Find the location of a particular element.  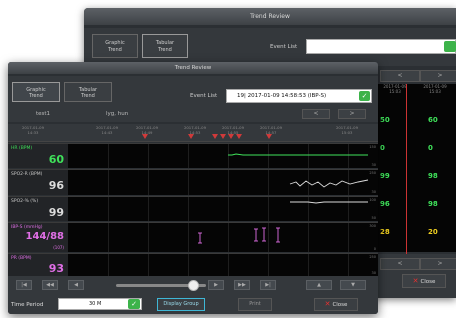

event-list-dropdown: 19| 2017-01-09 14:58:53 (IBP-S) ✓ is located at coordinates (299, 96).